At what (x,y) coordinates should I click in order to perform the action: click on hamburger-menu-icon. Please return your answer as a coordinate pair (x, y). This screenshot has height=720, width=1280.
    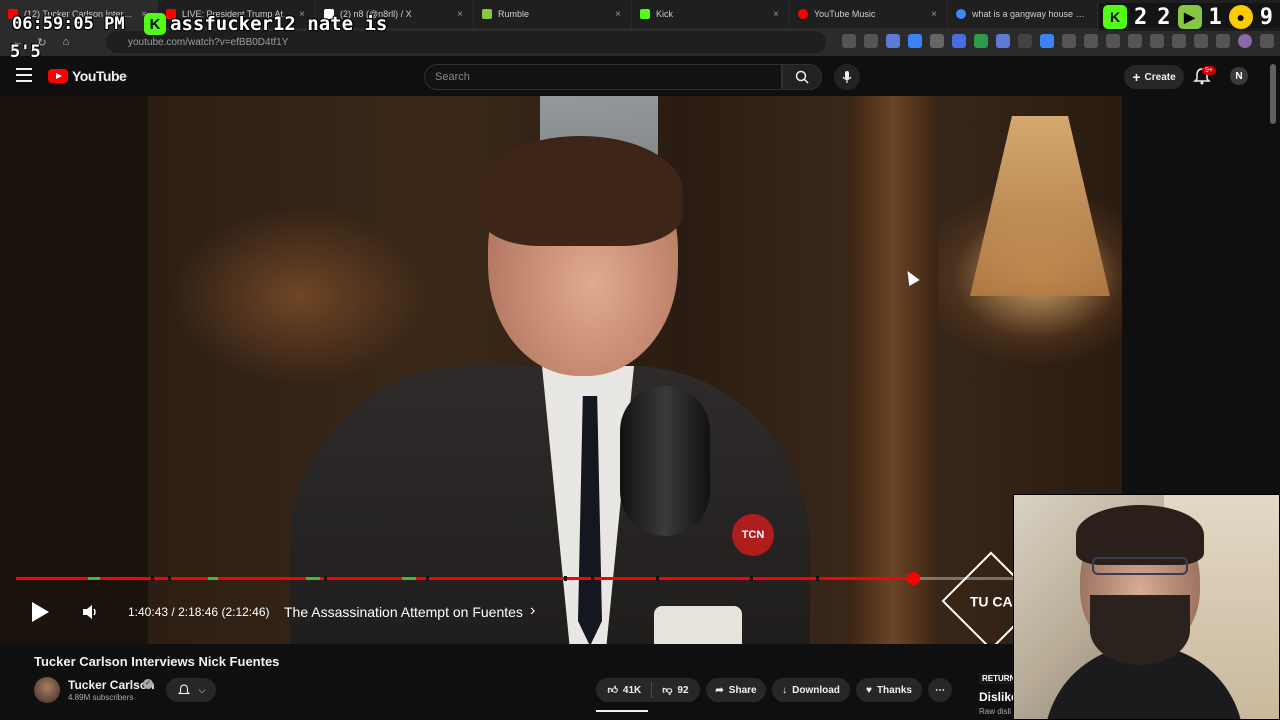
    Looking at the image, I should click on (24, 75).